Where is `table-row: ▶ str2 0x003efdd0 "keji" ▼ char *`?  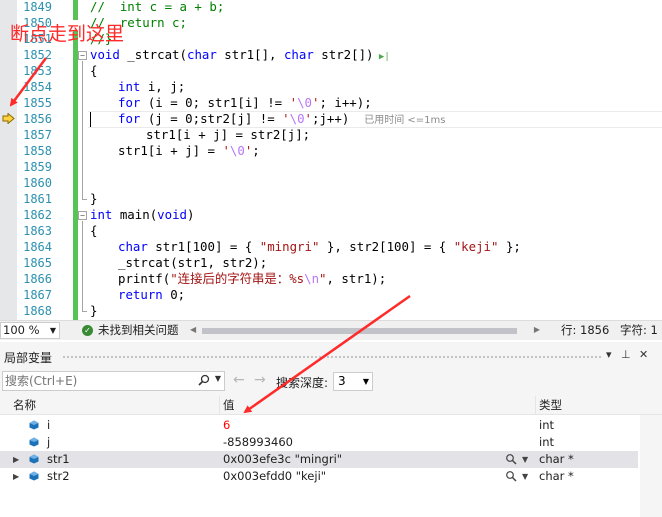
table-row: ▶ str2 0x003efdd0 "keji" ▼ char * is located at coordinates (319, 476).